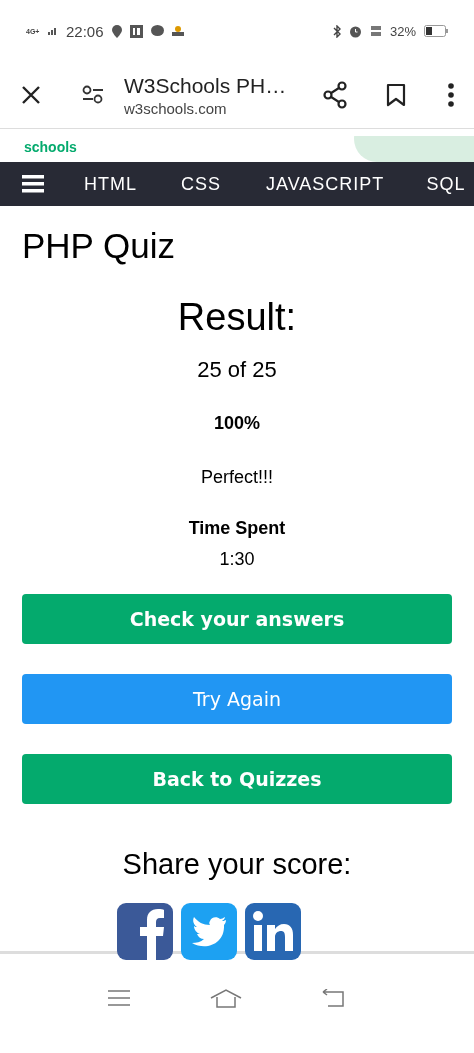 Image resolution: width=474 pixels, height=1053 pixels. I want to click on home-icon, so click(226, 997).